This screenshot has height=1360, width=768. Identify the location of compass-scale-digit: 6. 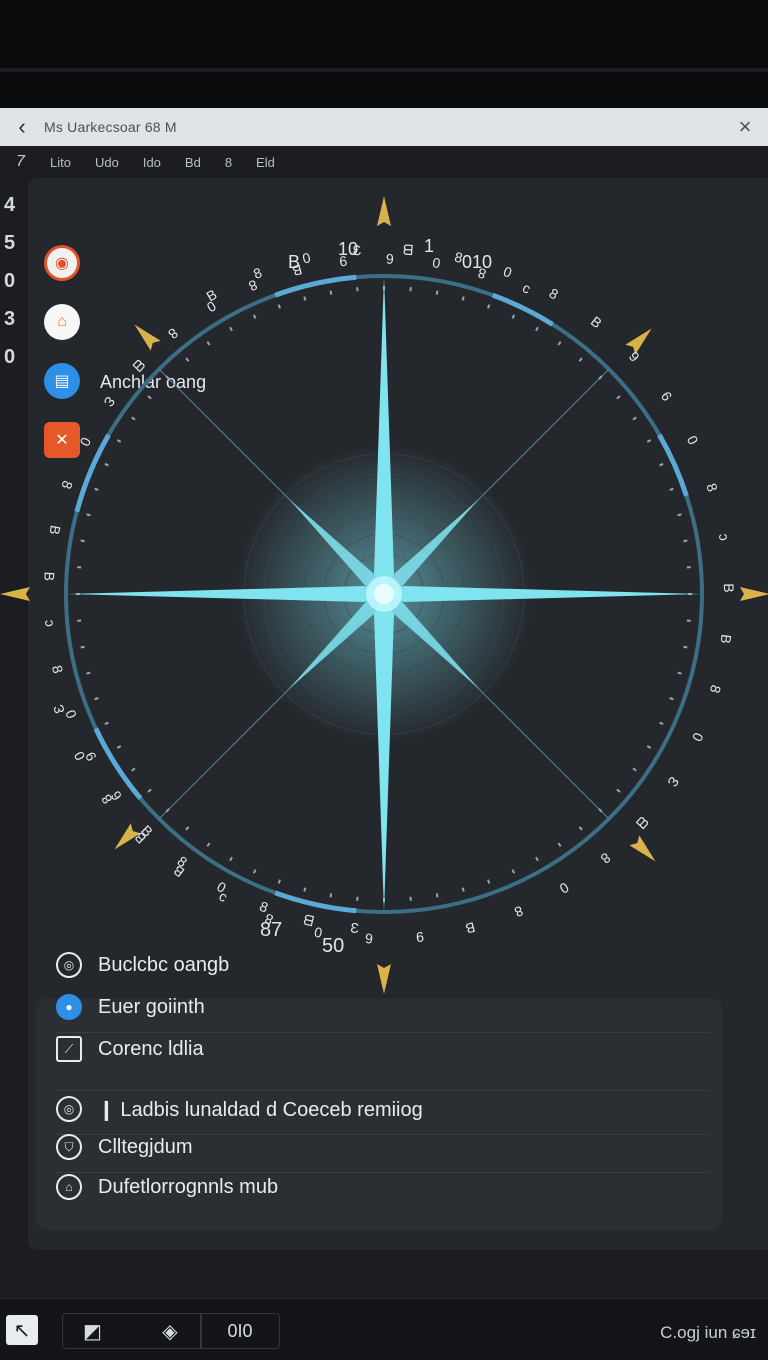
(667, 396).